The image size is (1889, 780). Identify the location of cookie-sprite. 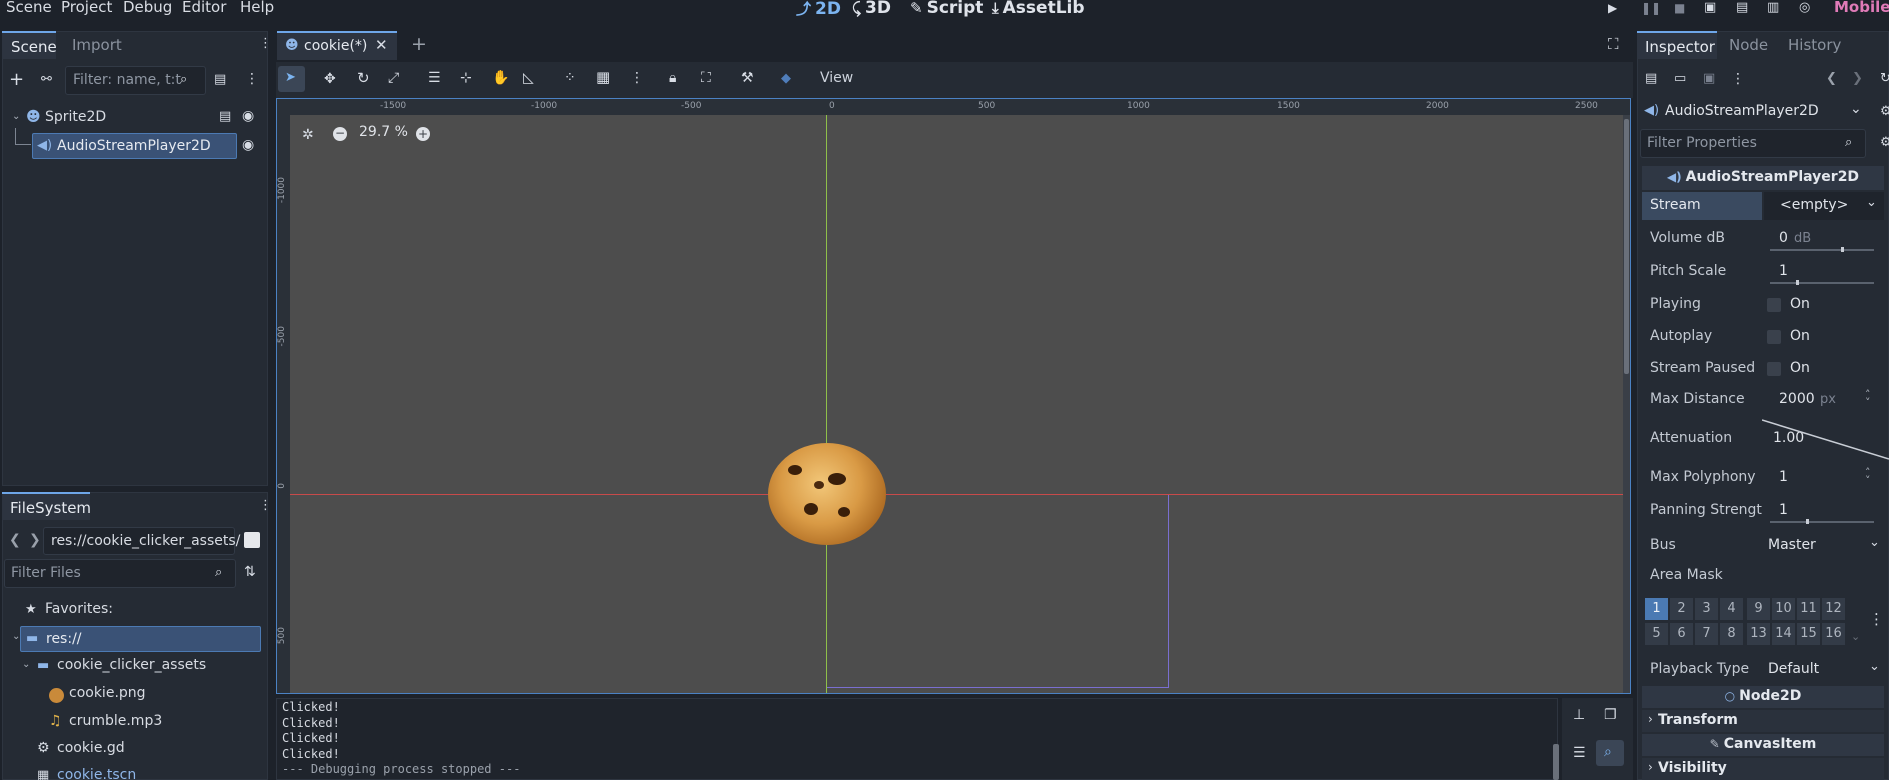
(827, 494).